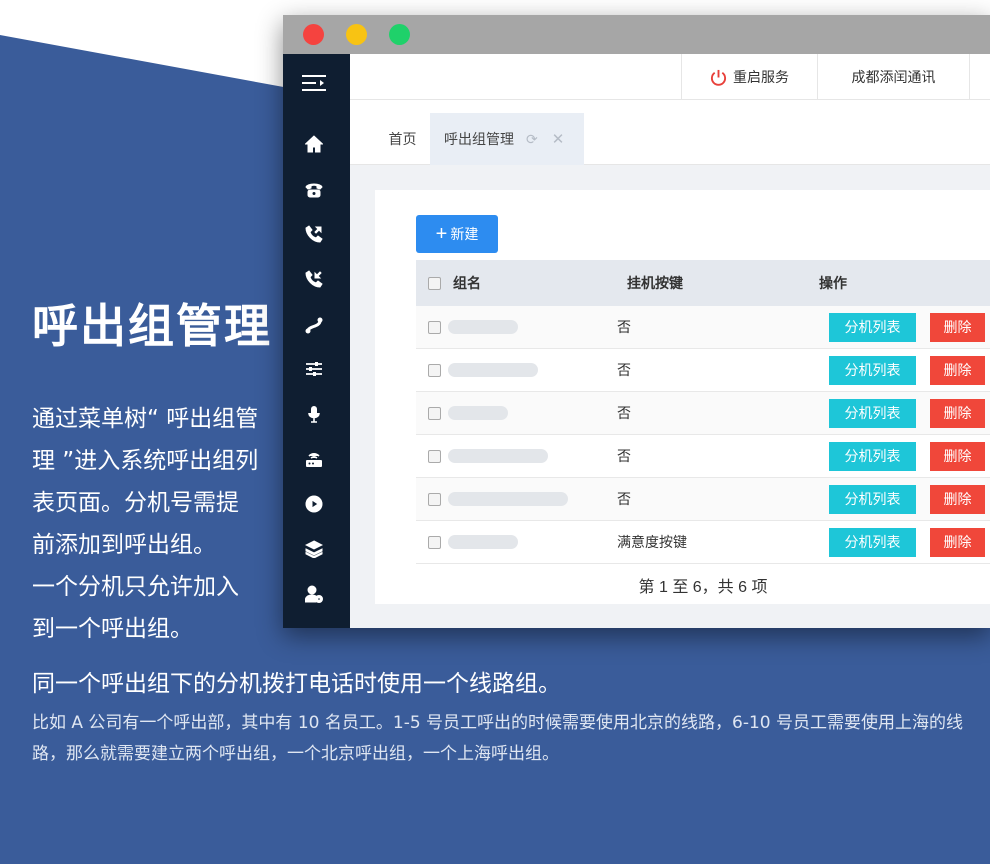 The image size is (990, 864). Describe the element at coordinates (145, 419) in the screenshot. I see `intro-line: 通过菜单树“ 呼出组管` at that location.